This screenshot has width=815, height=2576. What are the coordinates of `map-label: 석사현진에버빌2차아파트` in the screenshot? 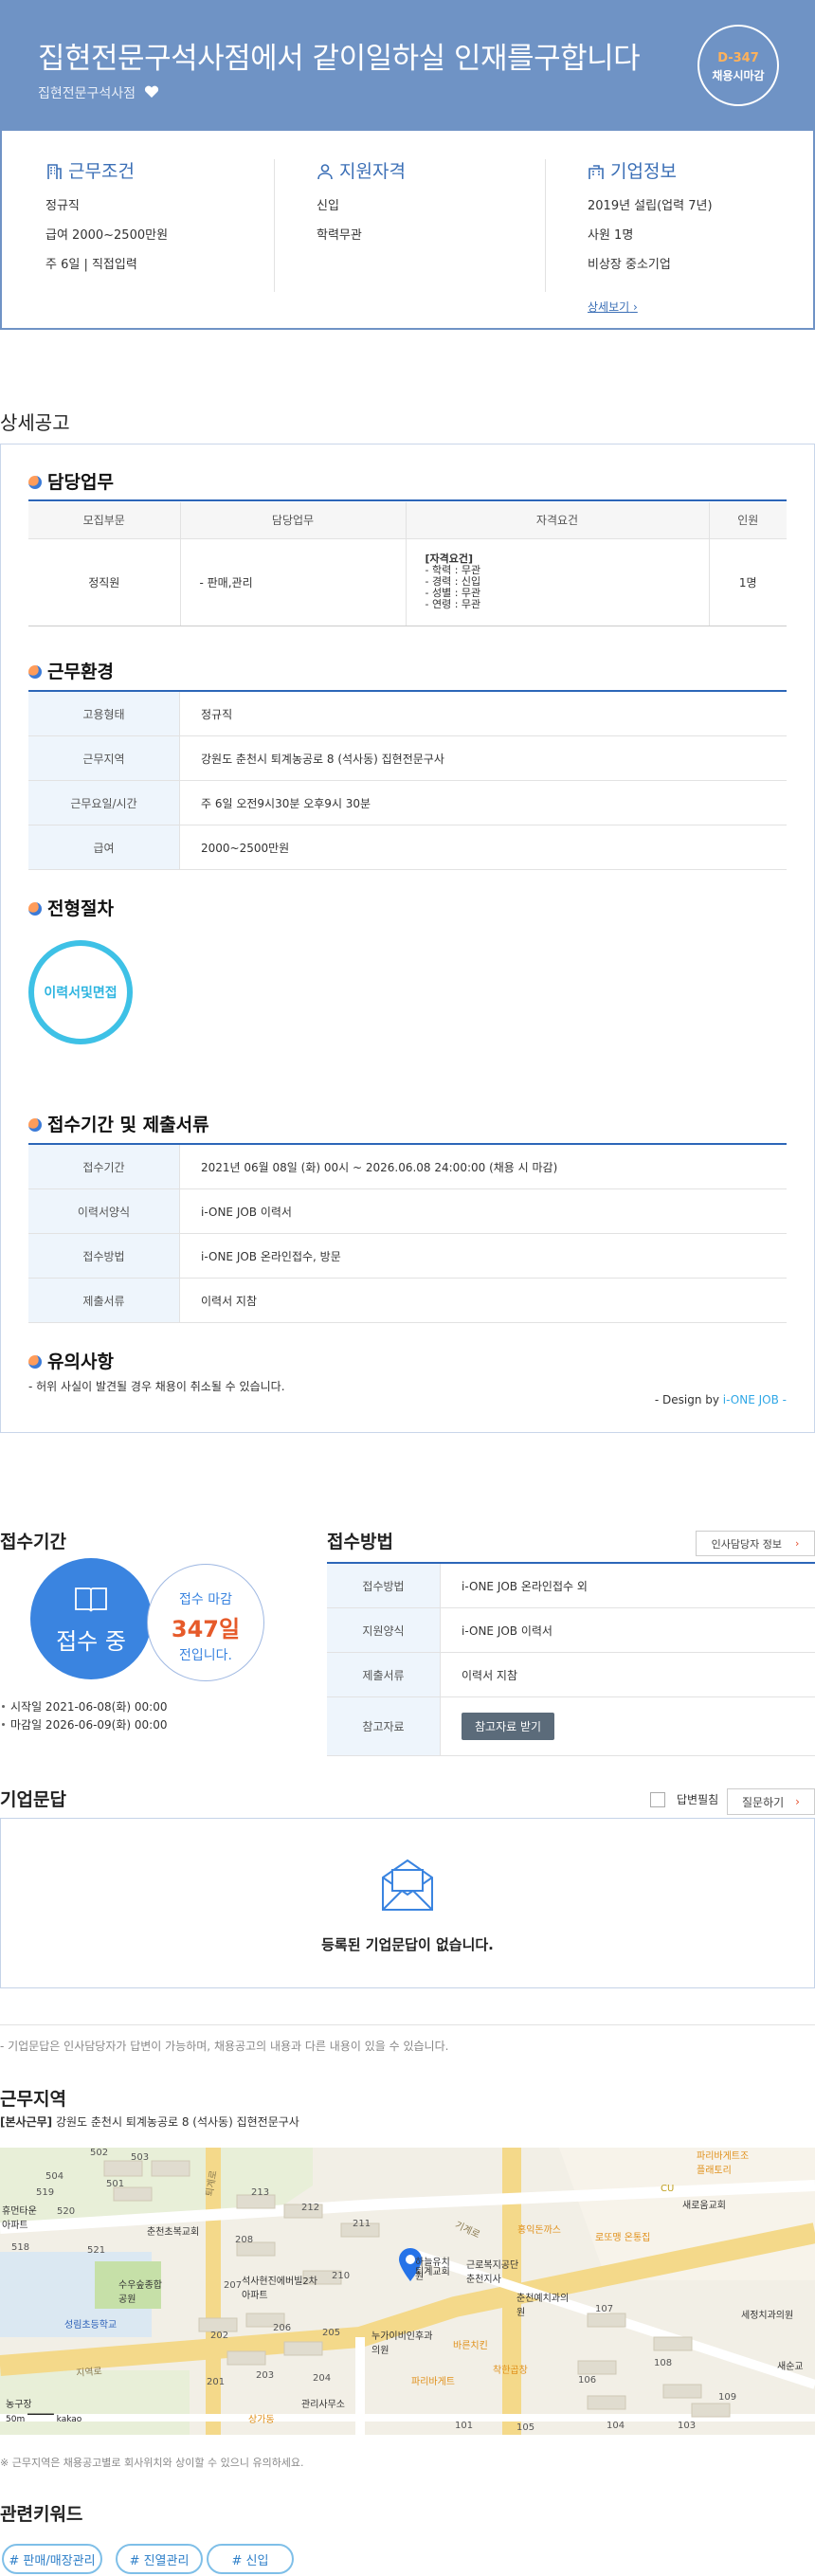 It's located at (279, 2289).